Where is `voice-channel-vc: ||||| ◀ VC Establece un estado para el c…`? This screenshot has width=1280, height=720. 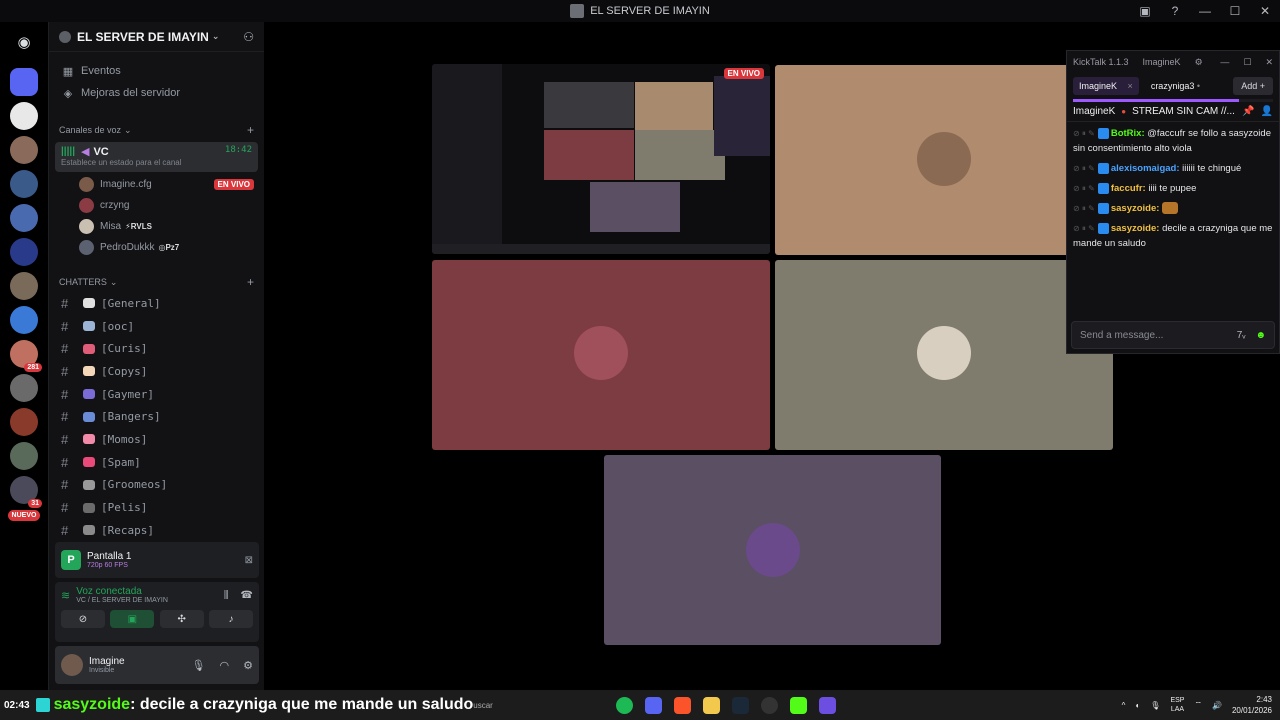
voice-channel-vc: ||||| ◀ VC Establece un estado para el c… is located at coordinates (156, 157).